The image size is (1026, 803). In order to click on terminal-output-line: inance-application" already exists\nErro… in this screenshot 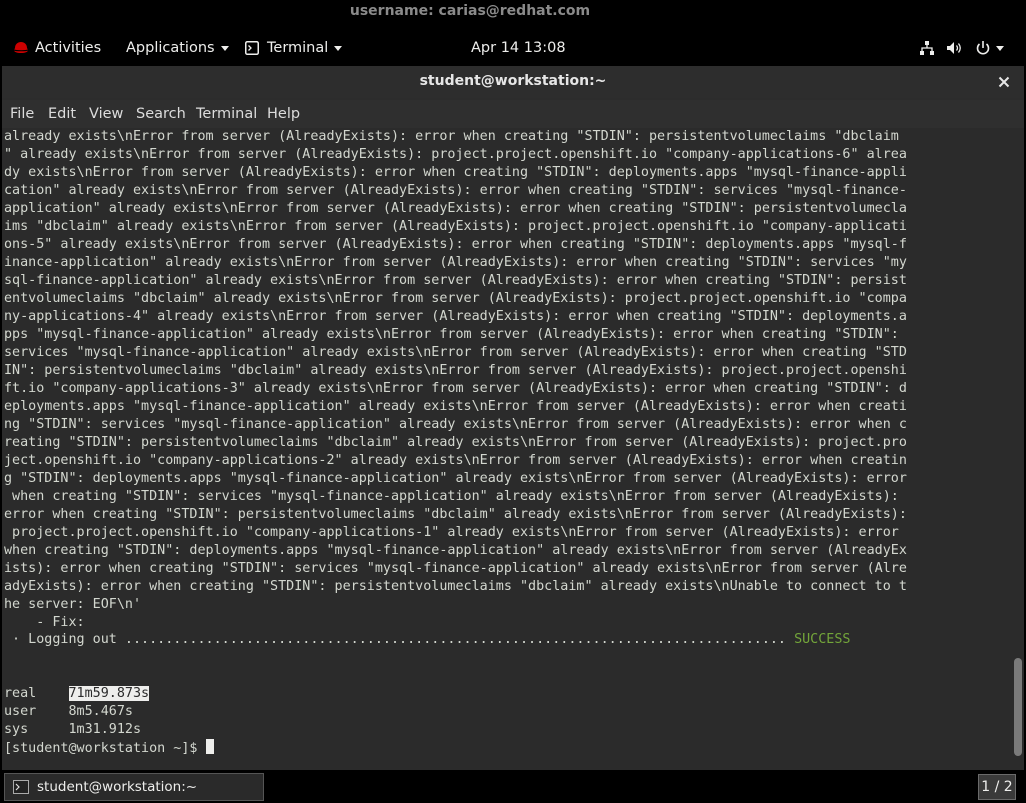, I will do `click(455, 262)`.